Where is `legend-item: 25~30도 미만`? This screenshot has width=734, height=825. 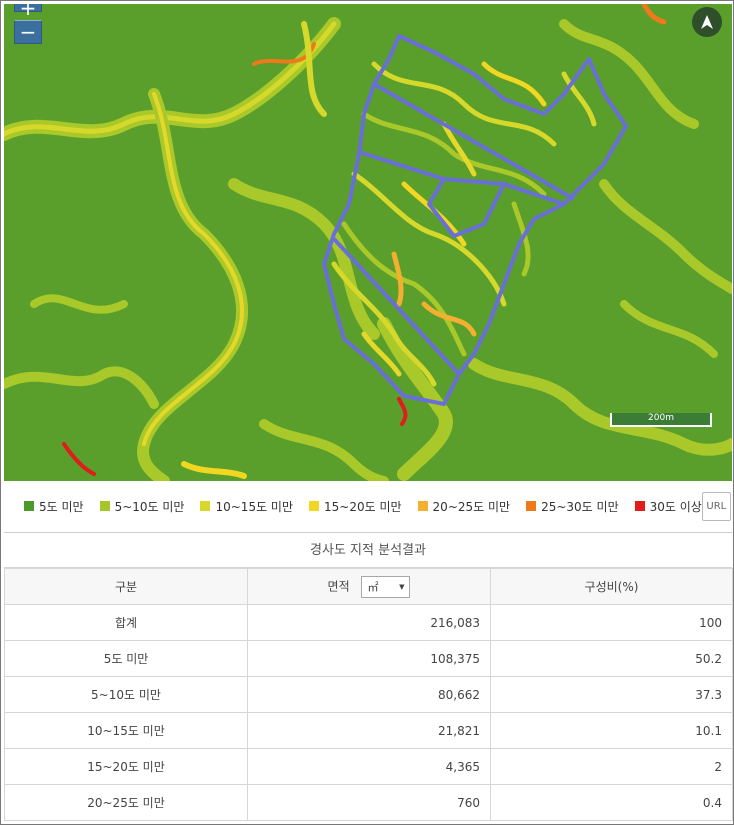
legend-item: 25~30도 미만 is located at coordinates (572, 506).